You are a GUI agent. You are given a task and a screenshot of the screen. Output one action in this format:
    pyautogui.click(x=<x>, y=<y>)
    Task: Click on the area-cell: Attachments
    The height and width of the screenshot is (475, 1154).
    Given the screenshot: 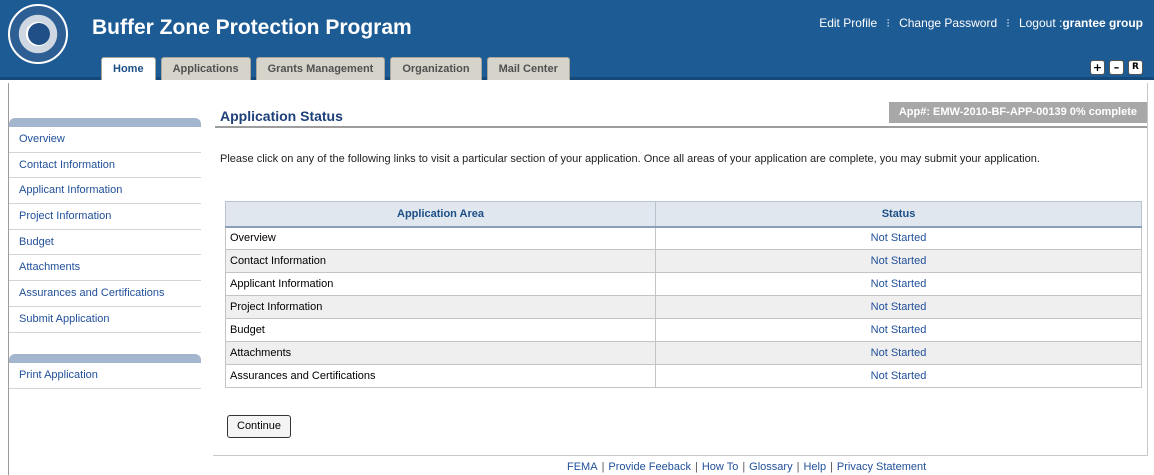 What is the action you would take?
    pyautogui.click(x=440, y=353)
    